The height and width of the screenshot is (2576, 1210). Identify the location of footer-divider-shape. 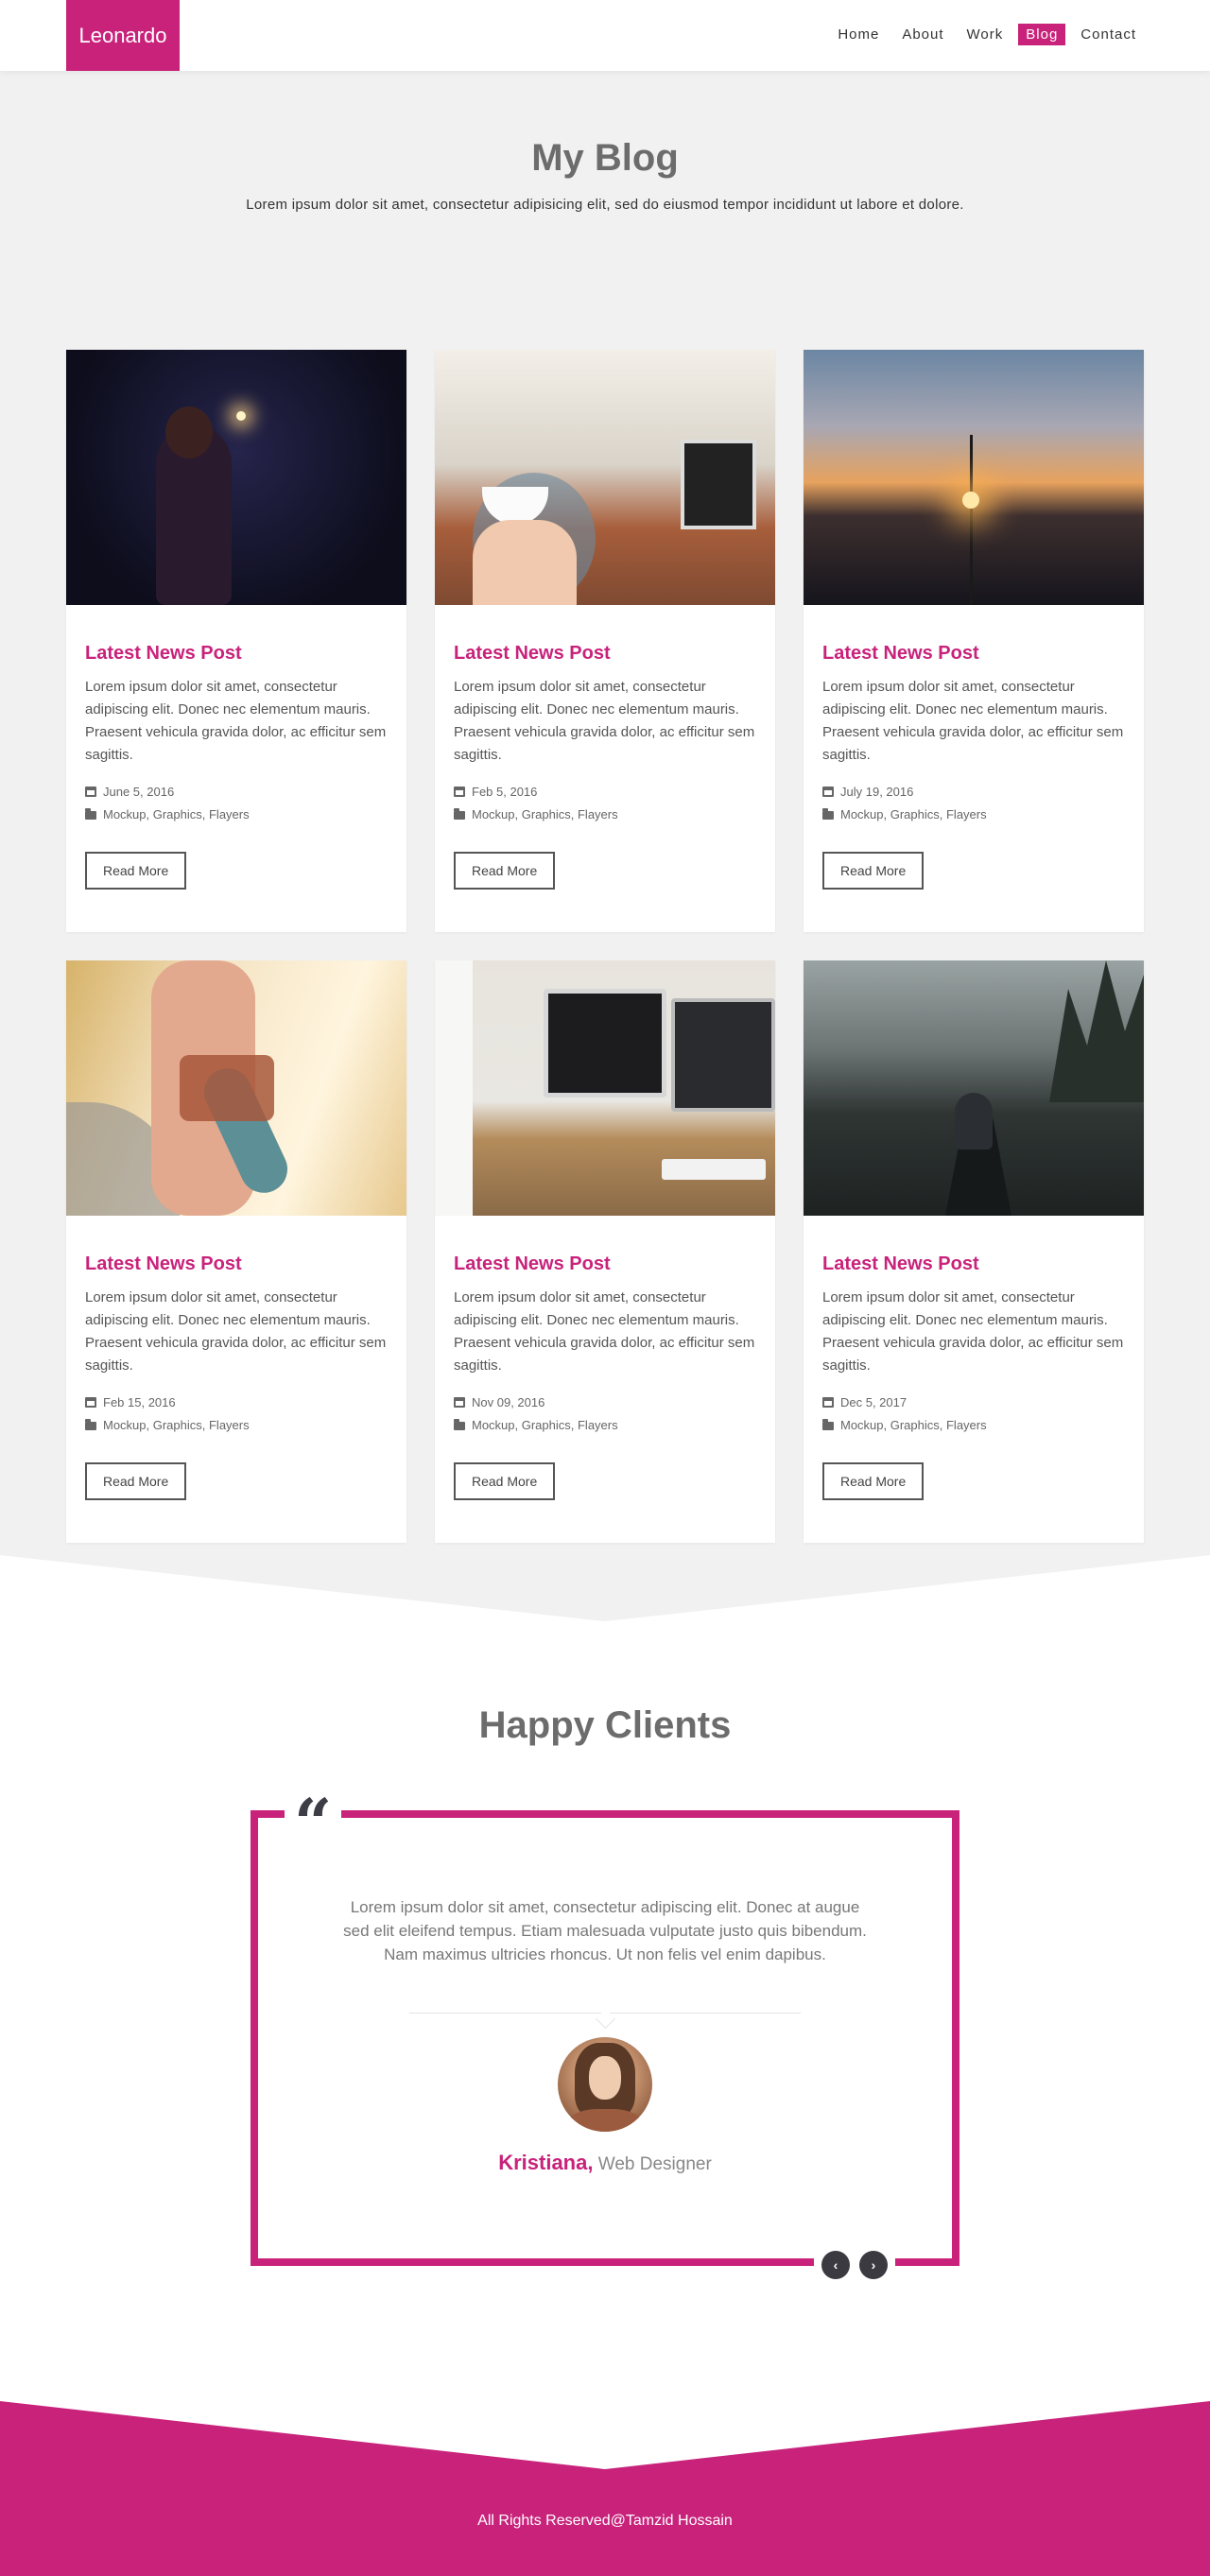
(605, 2435).